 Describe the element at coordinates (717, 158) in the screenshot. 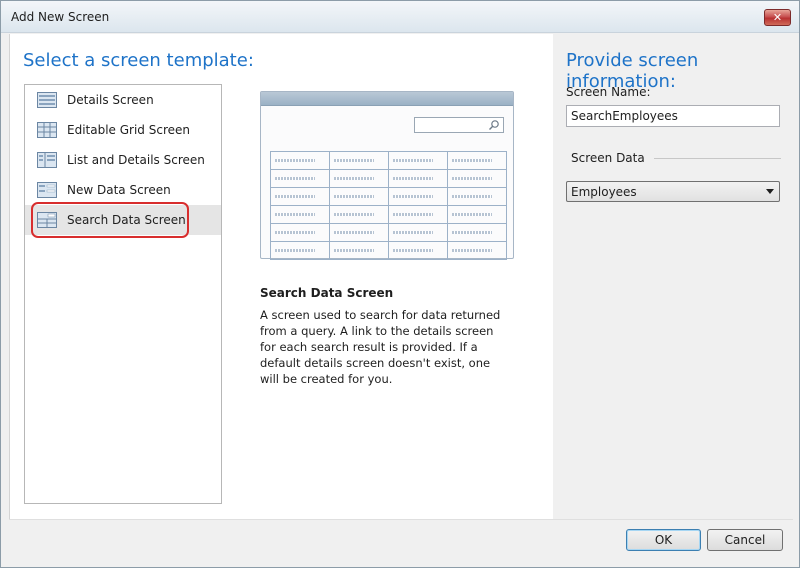

I see `group-divider` at that location.